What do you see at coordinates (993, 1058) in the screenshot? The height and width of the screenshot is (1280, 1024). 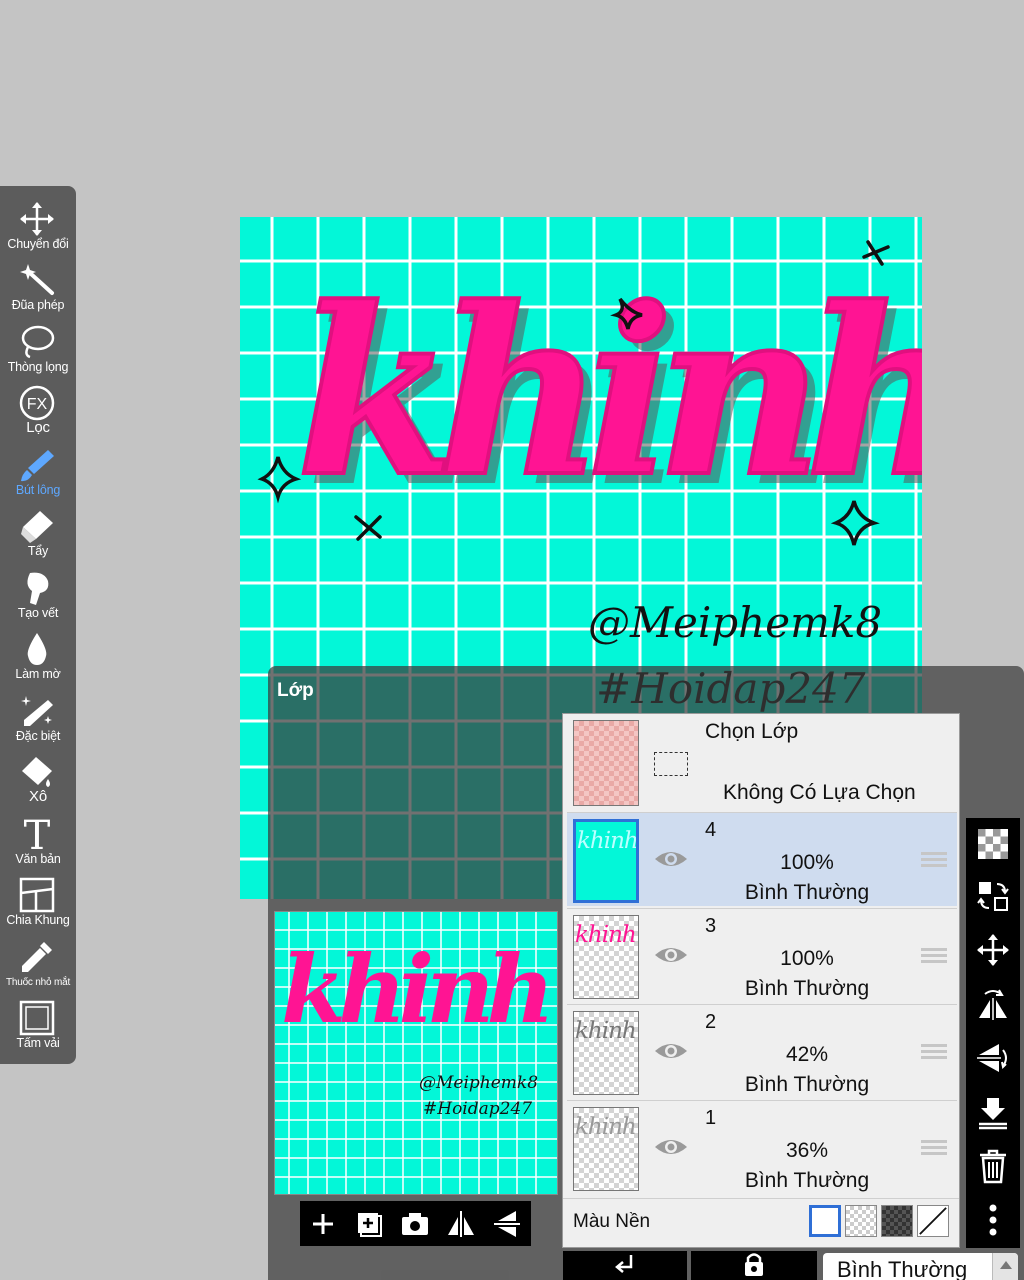 I see `flip-layer-vertical-icon` at bounding box center [993, 1058].